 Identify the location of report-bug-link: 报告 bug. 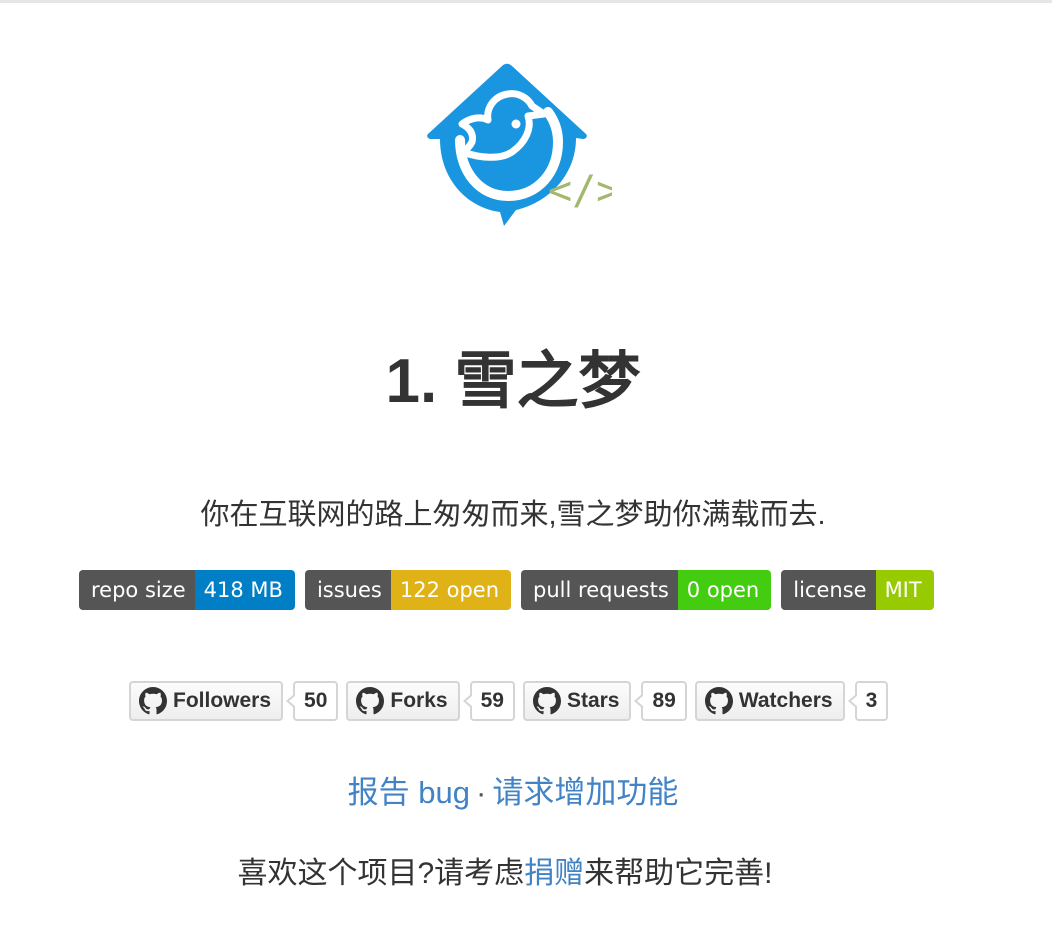
(409, 792).